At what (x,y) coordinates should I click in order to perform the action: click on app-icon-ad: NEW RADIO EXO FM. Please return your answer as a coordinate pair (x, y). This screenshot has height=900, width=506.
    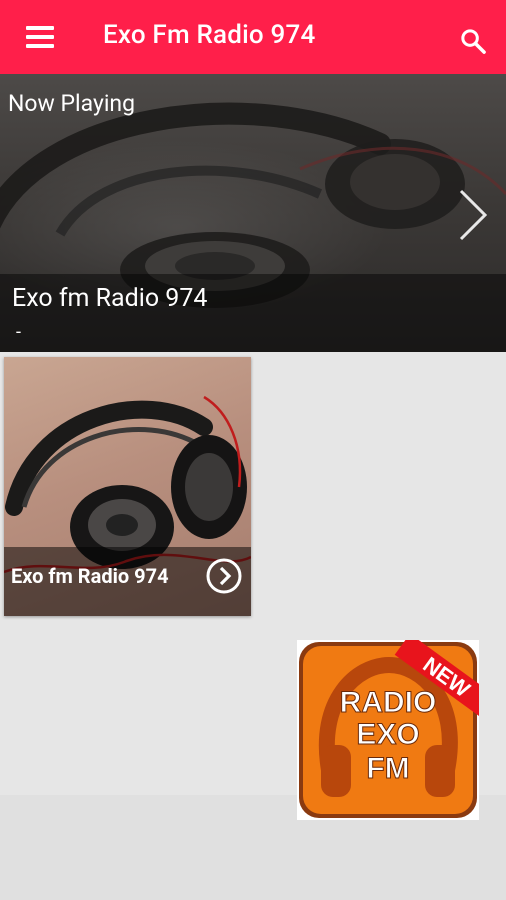
    Looking at the image, I should click on (398, 726).